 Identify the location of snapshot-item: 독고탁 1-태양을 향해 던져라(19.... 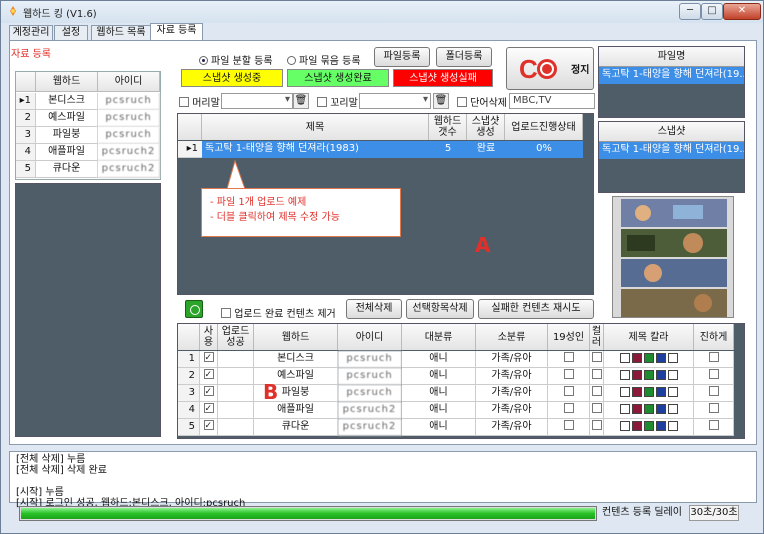
(671, 150).